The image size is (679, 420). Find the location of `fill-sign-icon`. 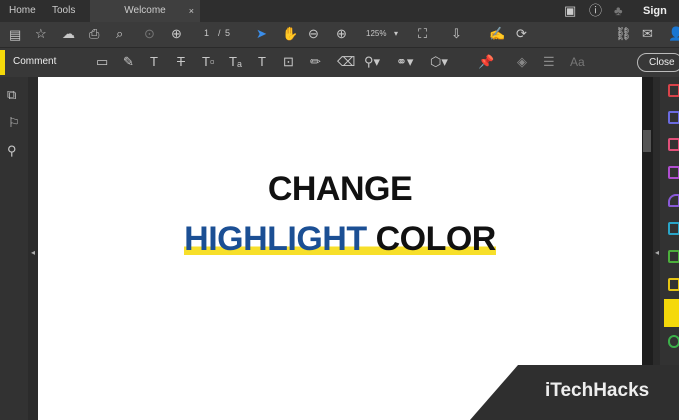

fill-sign-icon is located at coordinates (673, 200).